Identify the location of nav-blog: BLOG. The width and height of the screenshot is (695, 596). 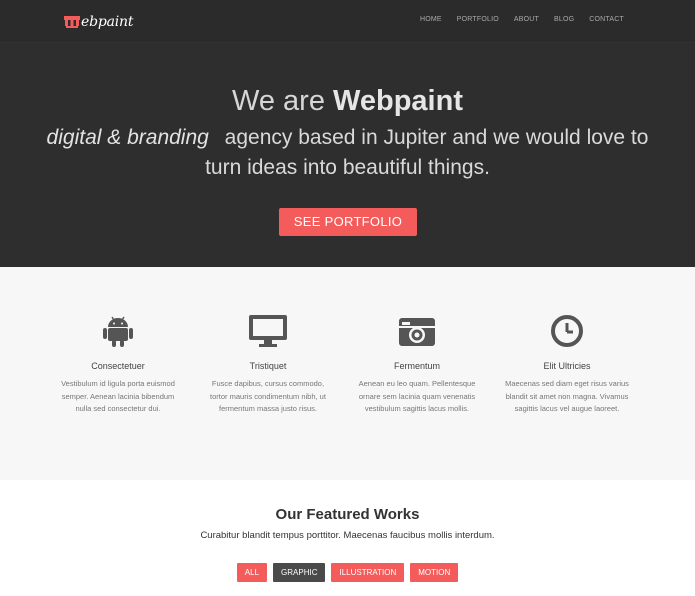
(564, 19).